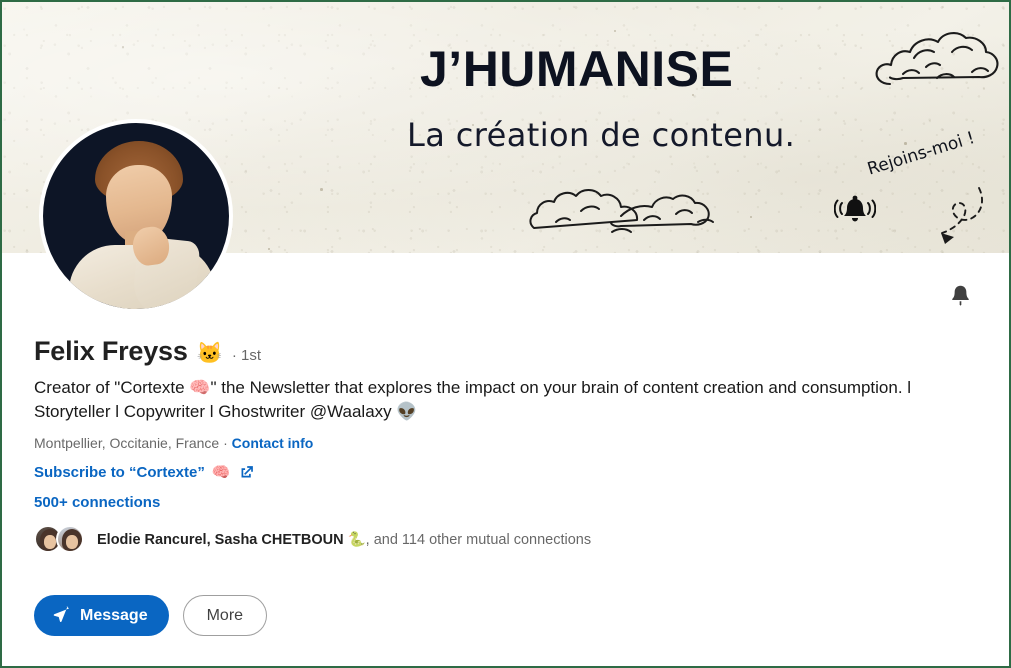 The height and width of the screenshot is (668, 1011). Describe the element at coordinates (225, 615) in the screenshot. I see `more-button: More` at that location.